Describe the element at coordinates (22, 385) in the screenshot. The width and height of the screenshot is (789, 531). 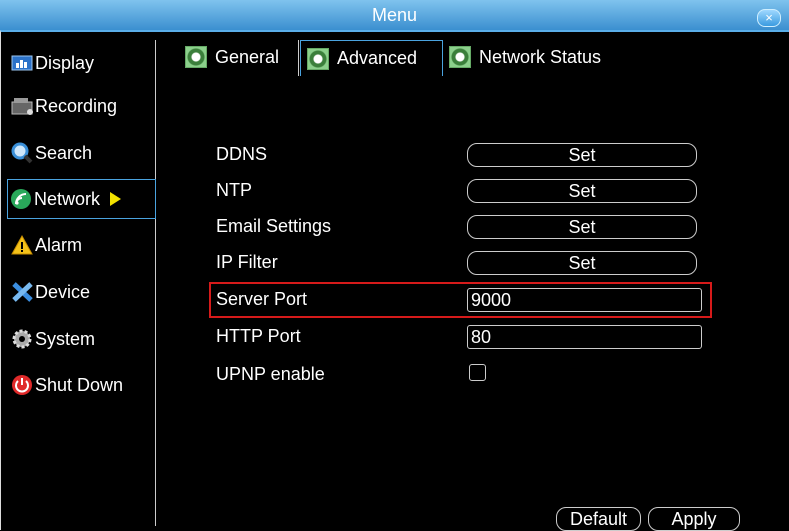
I see `power-icon` at that location.